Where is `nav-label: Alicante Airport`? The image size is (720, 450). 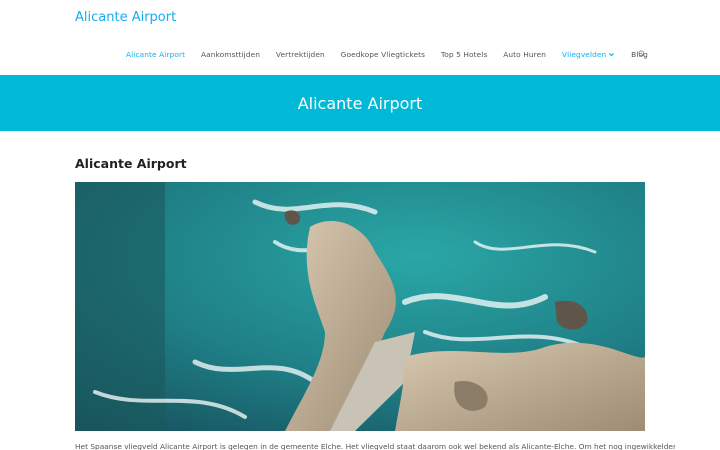 nav-label: Alicante Airport is located at coordinates (156, 54).